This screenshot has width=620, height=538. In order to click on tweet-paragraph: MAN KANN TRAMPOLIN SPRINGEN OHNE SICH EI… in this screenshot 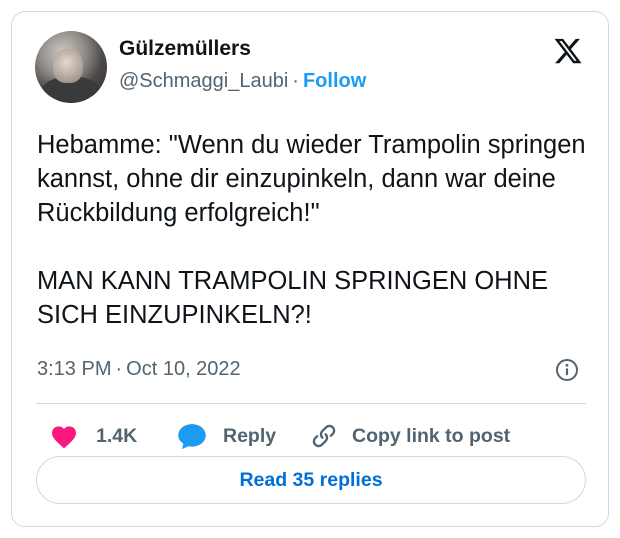, I will do `click(293, 298)`.